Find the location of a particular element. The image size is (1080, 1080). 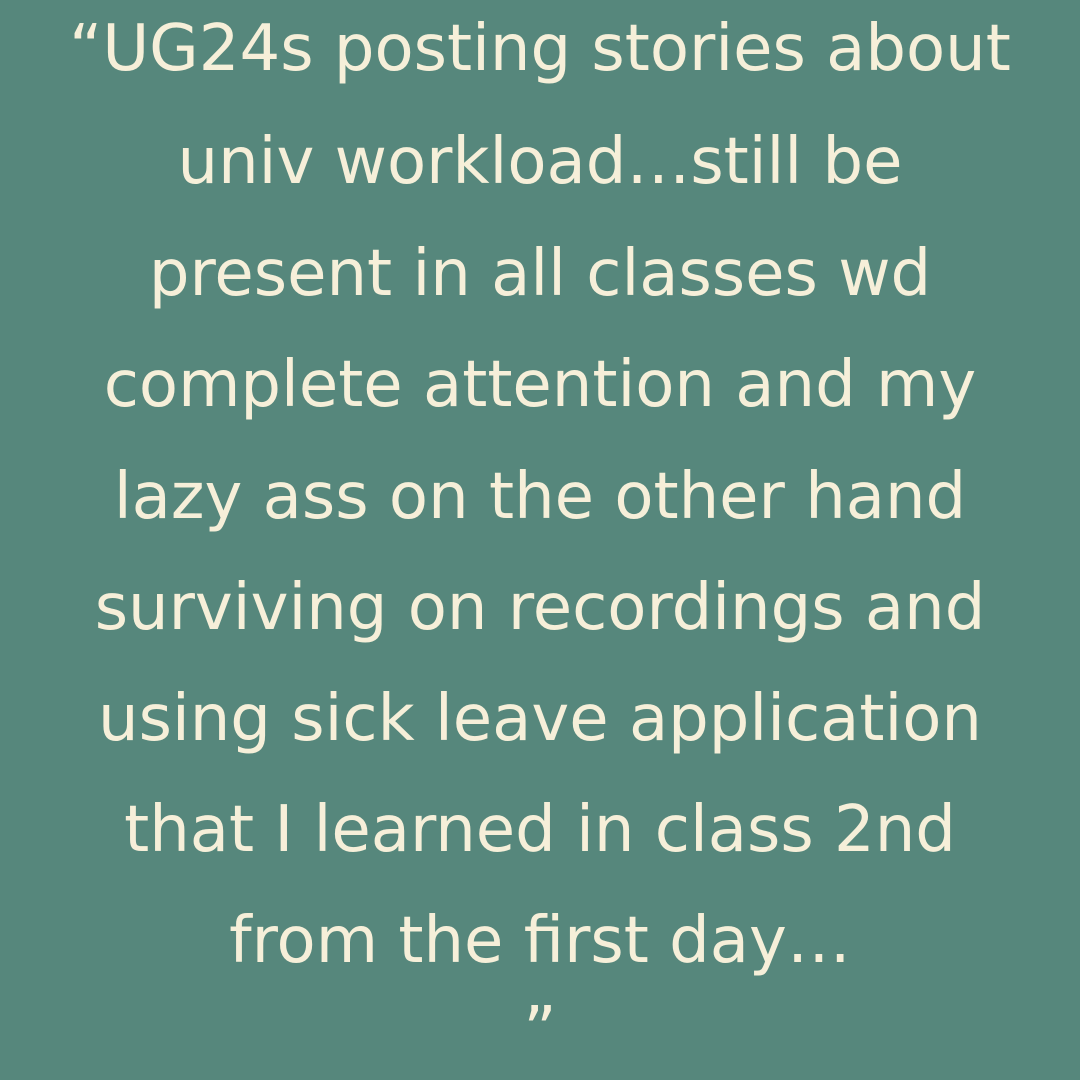

closing-quote-mark: ” is located at coordinates (540, 1031).